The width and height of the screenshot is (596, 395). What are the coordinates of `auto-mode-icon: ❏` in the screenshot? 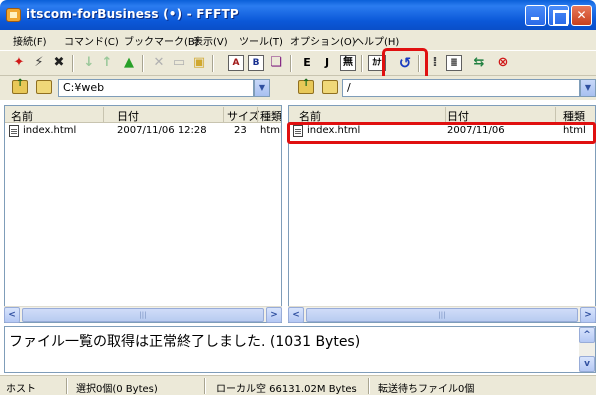 It's located at (276, 63).